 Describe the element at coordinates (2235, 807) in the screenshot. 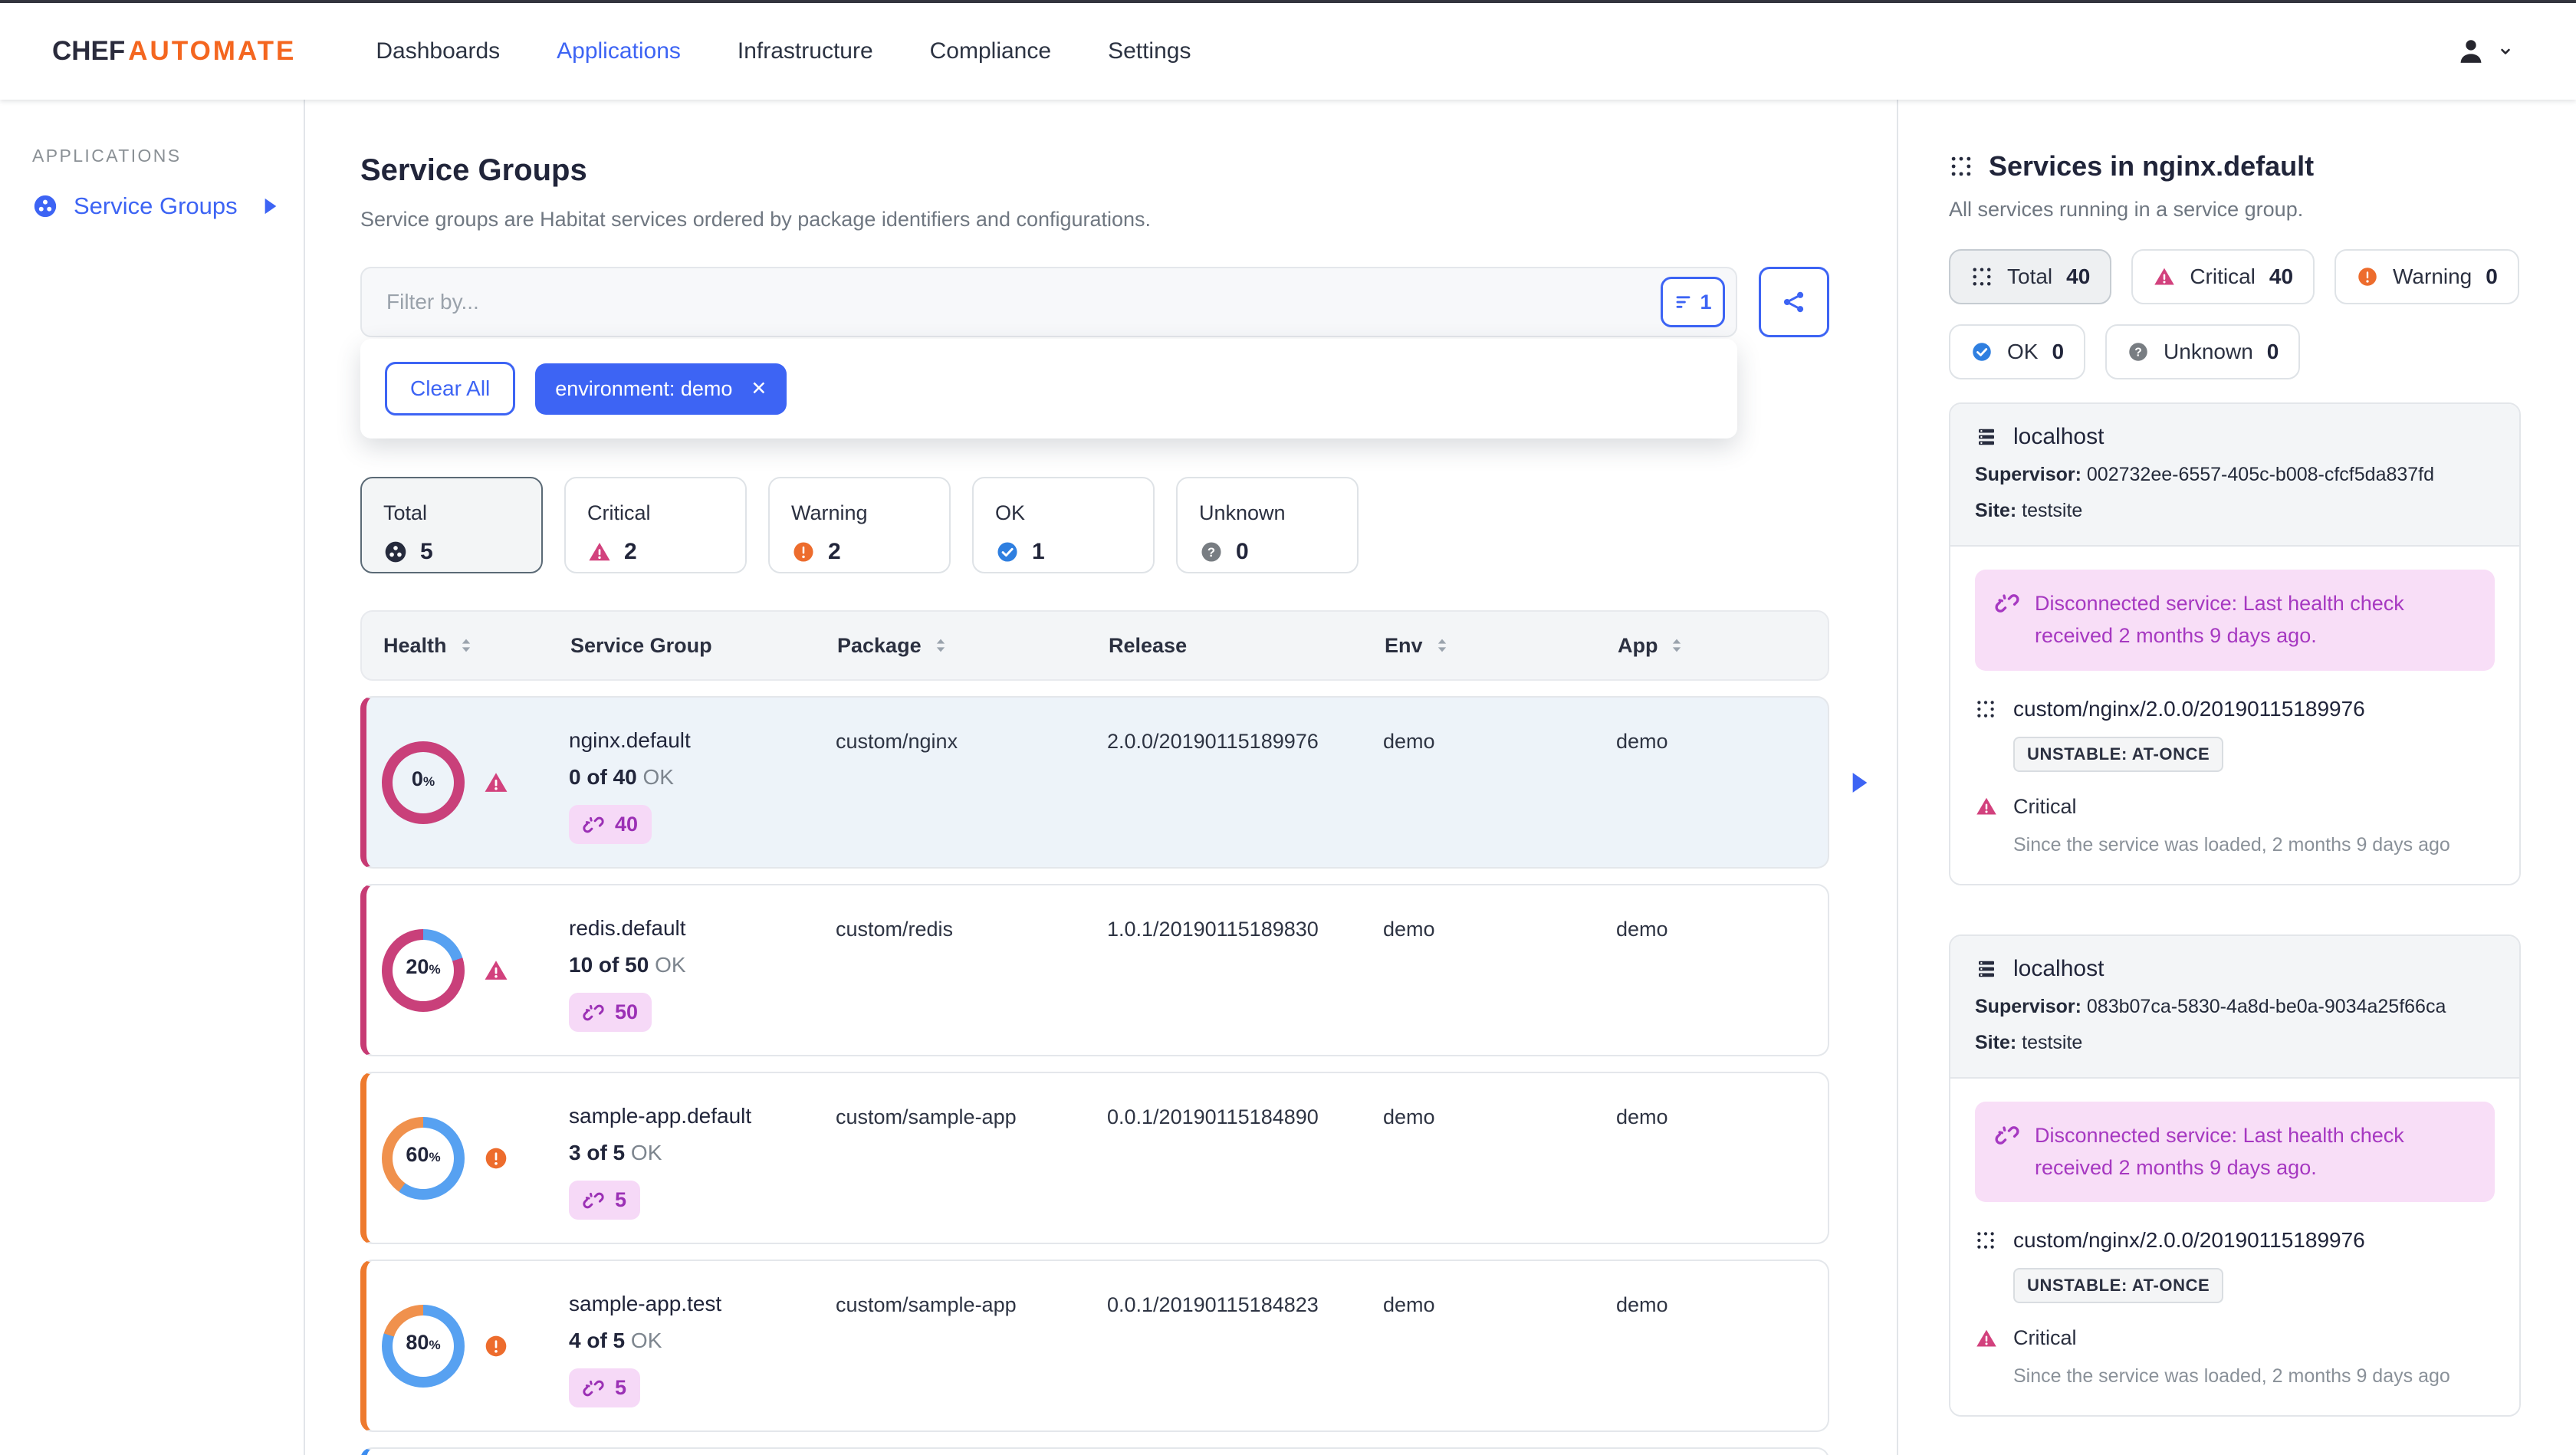

I see `health-status-row: Critical` at that location.